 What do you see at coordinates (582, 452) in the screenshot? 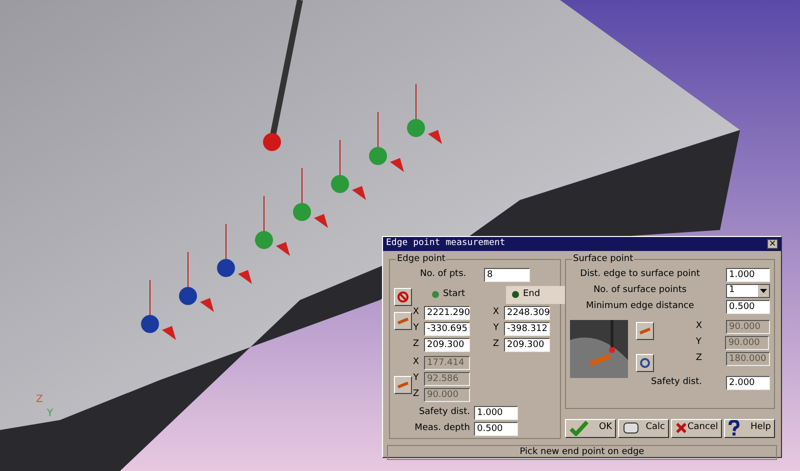
I see `status-bar: Pick new end point on edge` at bounding box center [582, 452].